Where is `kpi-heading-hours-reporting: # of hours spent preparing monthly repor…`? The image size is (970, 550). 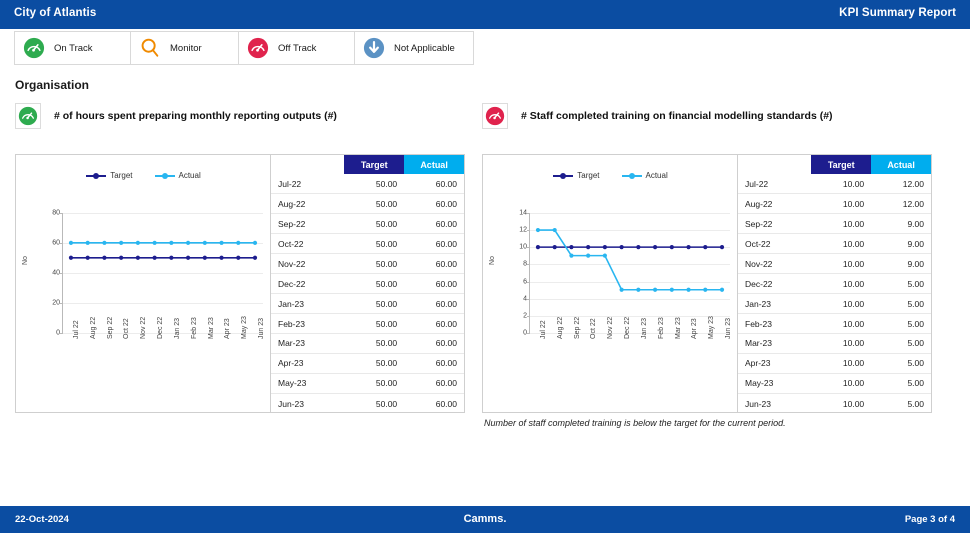 kpi-heading-hours-reporting: # of hours spent preparing monthly repor… is located at coordinates (240, 116).